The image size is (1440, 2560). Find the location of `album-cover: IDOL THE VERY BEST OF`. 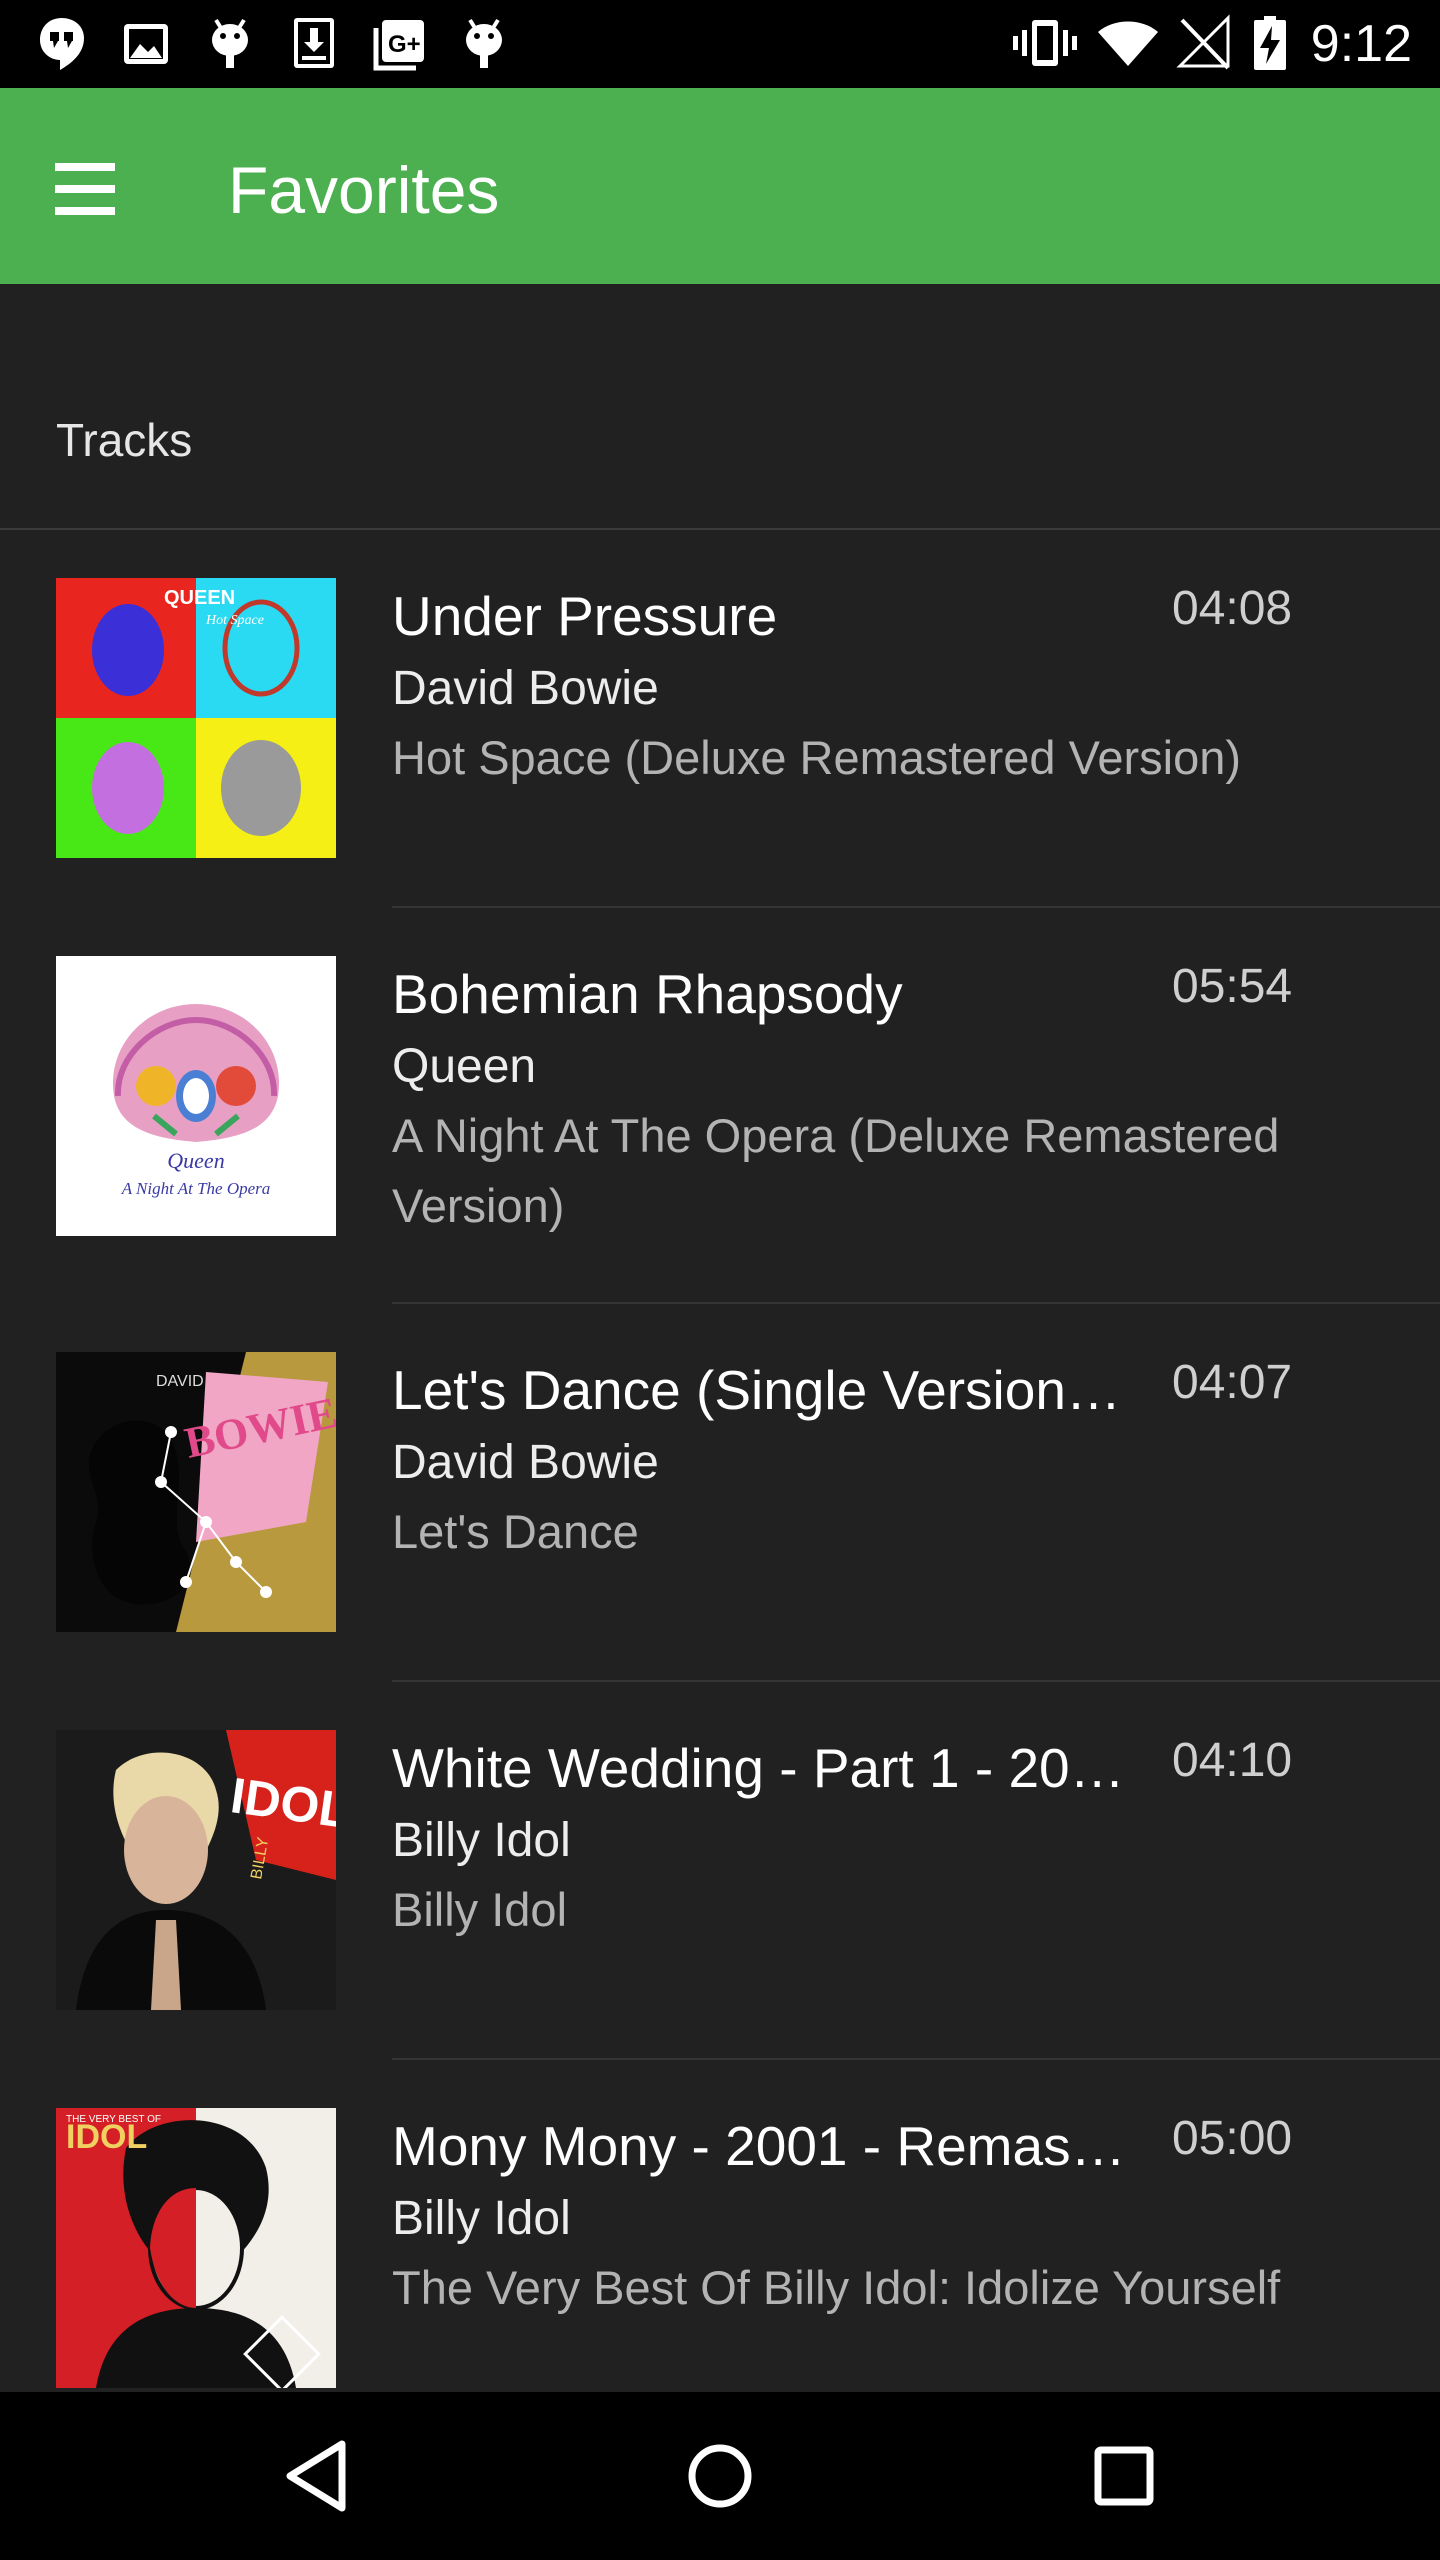

album-cover: IDOL THE VERY BEST OF is located at coordinates (196, 2248).